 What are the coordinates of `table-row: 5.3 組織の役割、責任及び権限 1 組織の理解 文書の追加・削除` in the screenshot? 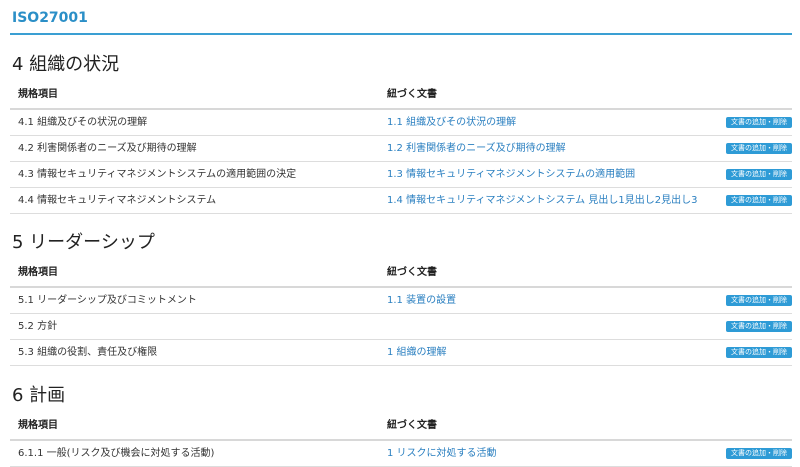 It's located at (401, 353).